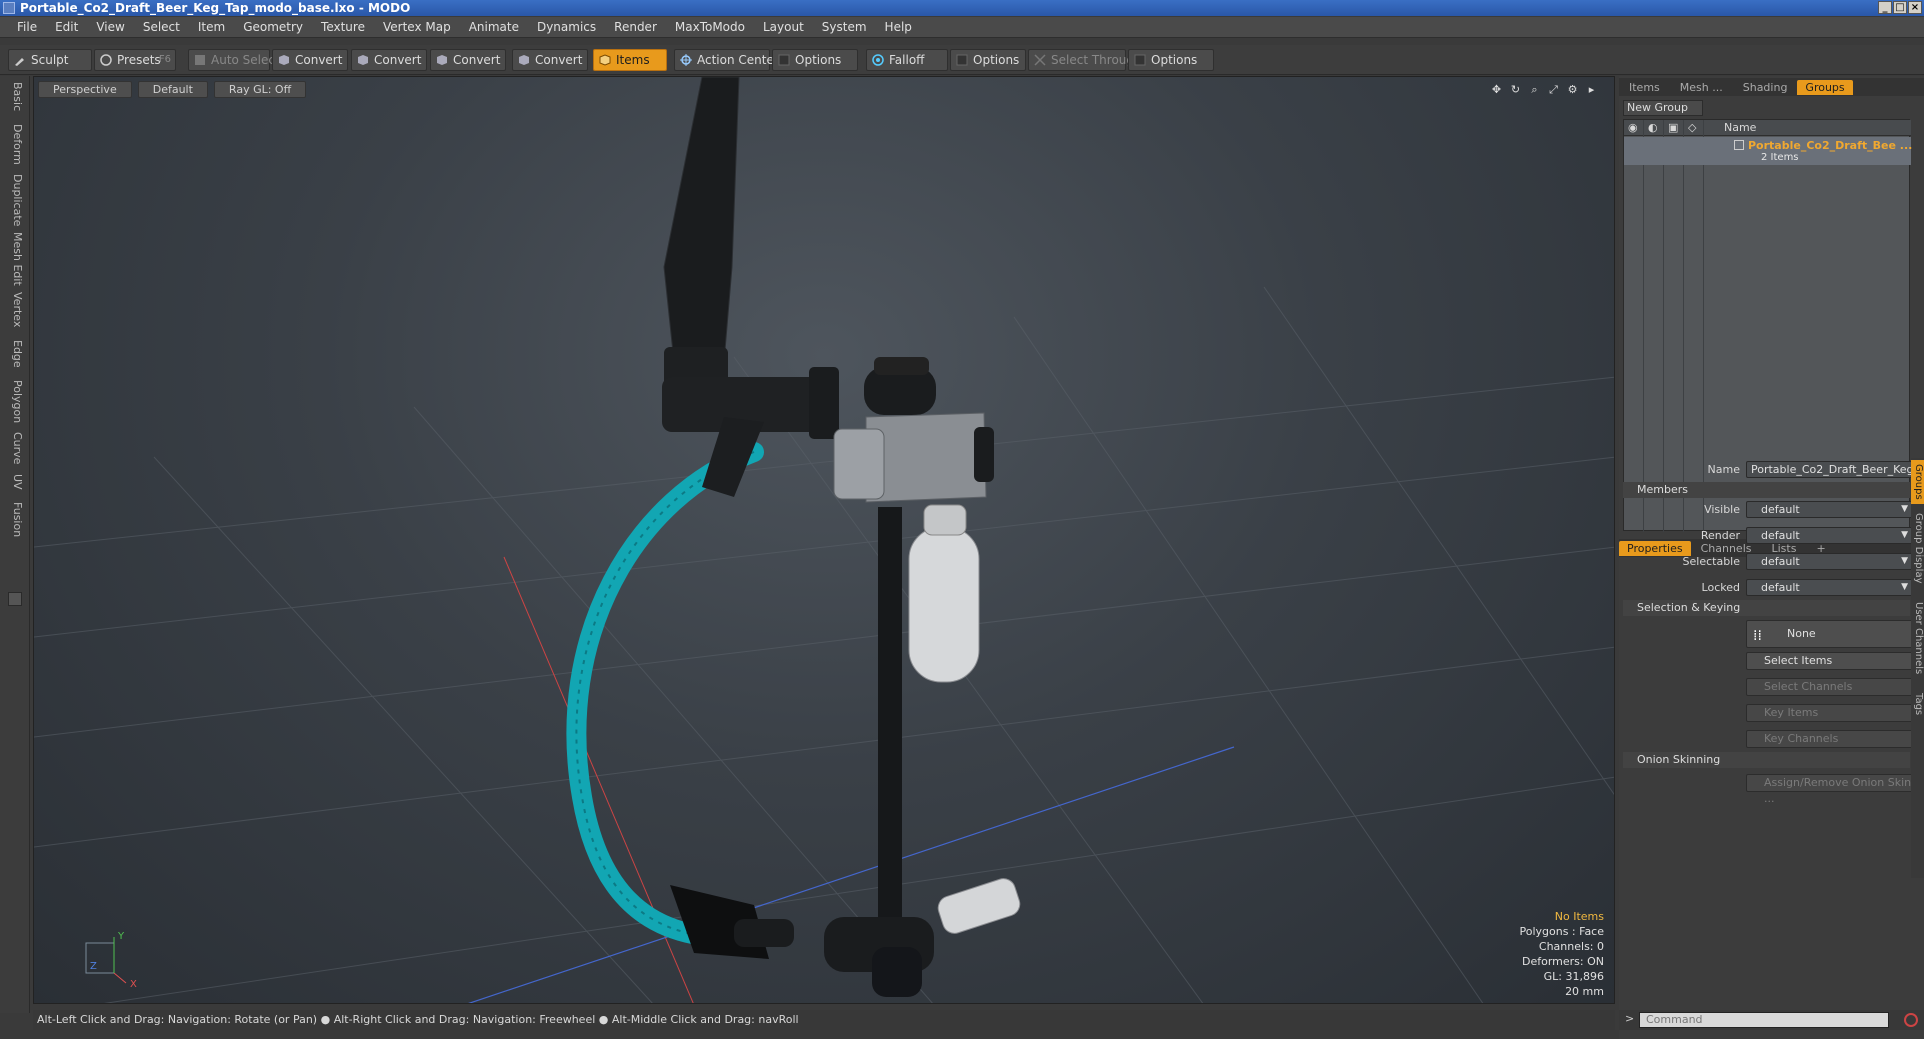  Describe the element at coordinates (1766, 490) in the screenshot. I see `members-section: Members` at that location.